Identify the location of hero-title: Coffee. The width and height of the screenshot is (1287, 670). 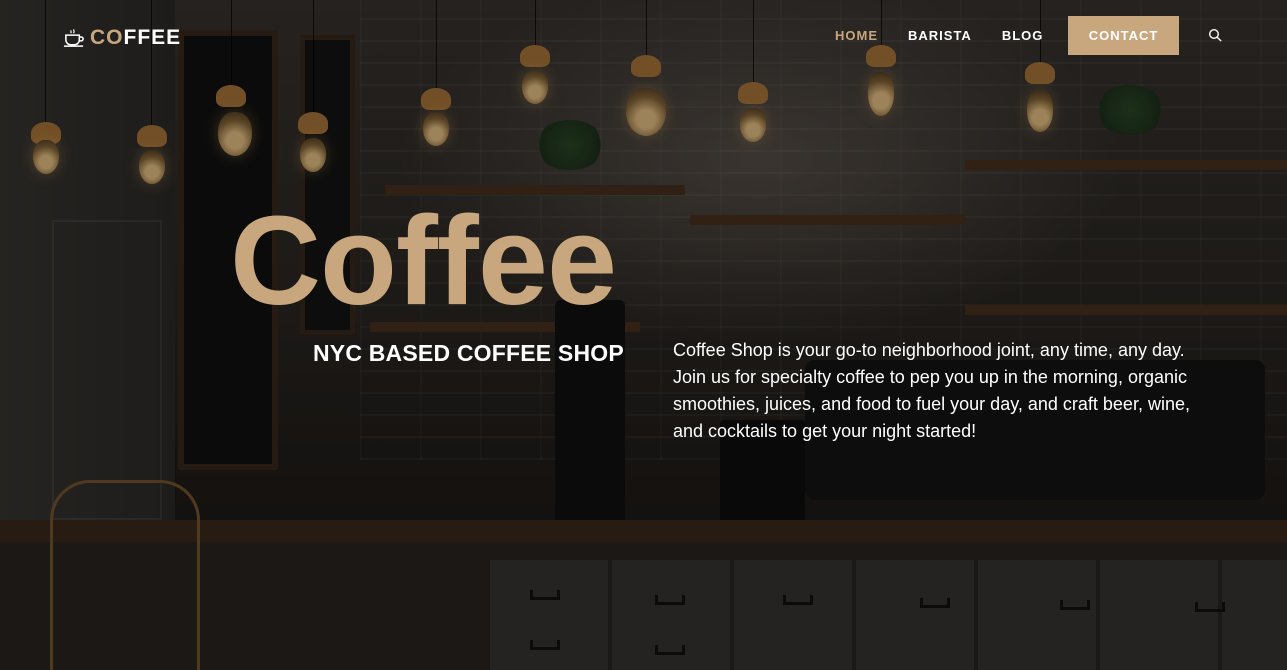
(423, 260).